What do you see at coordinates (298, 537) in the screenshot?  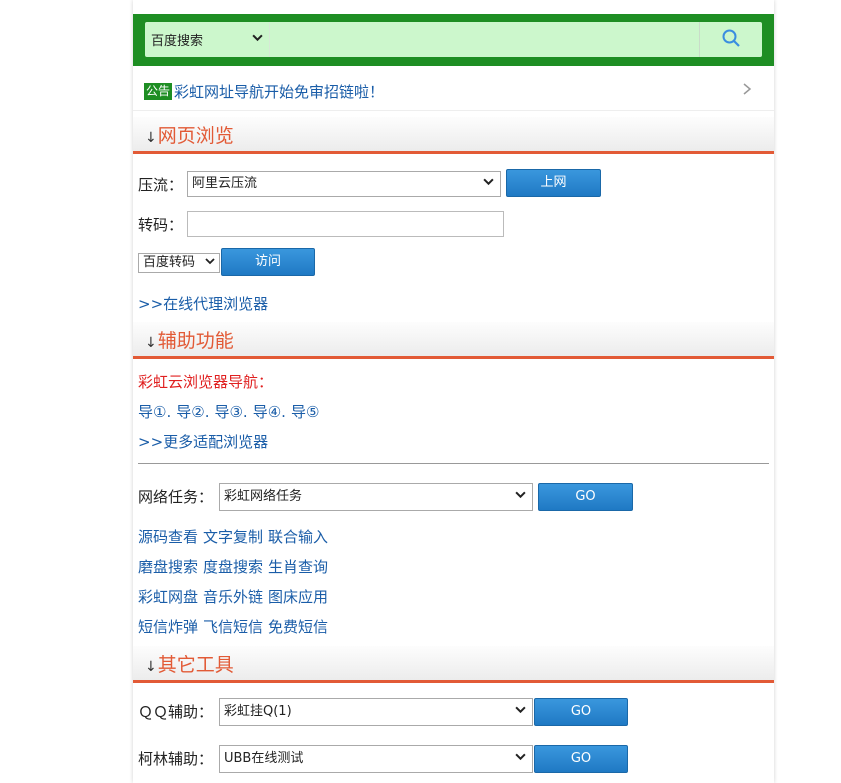 I see `tool-link: 联合输入` at bounding box center [298, 537].